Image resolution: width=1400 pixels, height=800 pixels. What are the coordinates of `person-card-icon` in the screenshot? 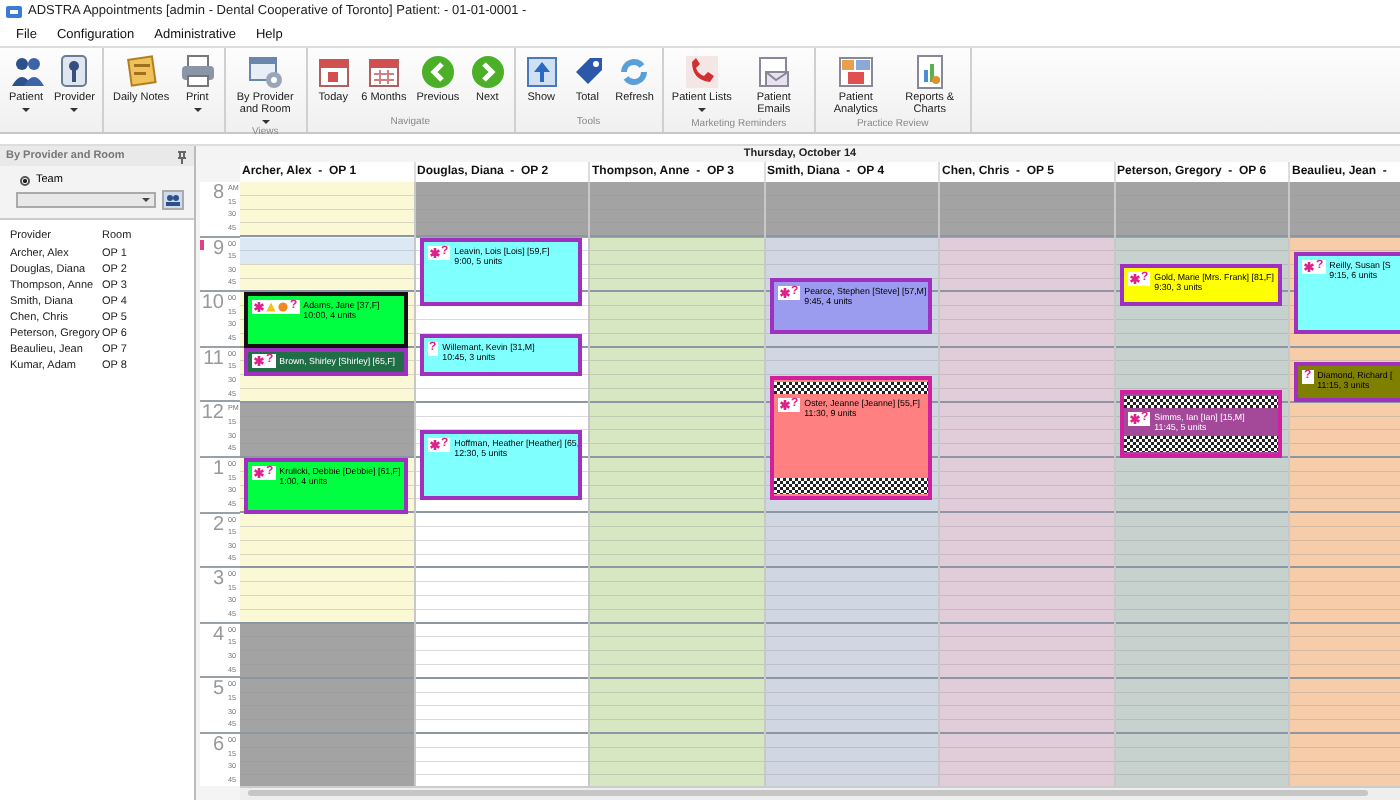 It's located at (74, 72).